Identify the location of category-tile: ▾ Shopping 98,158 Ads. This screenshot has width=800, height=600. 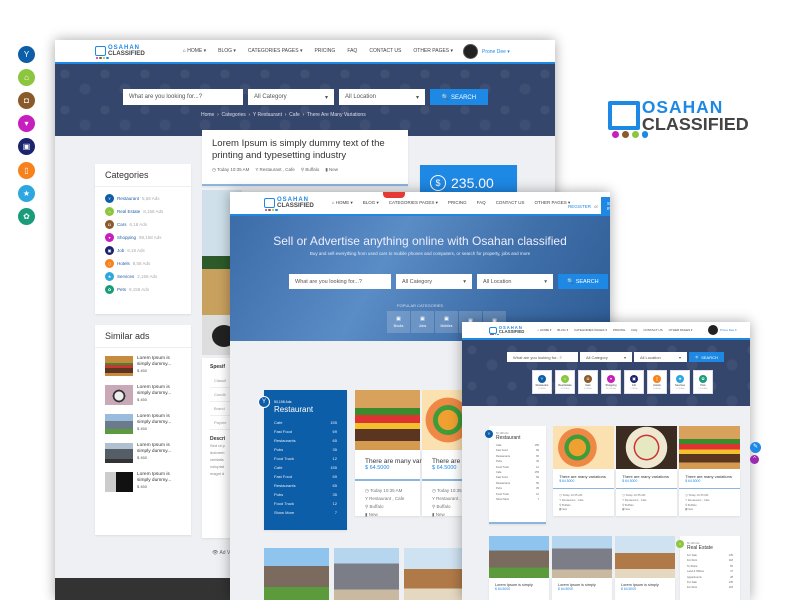
(611, 382).